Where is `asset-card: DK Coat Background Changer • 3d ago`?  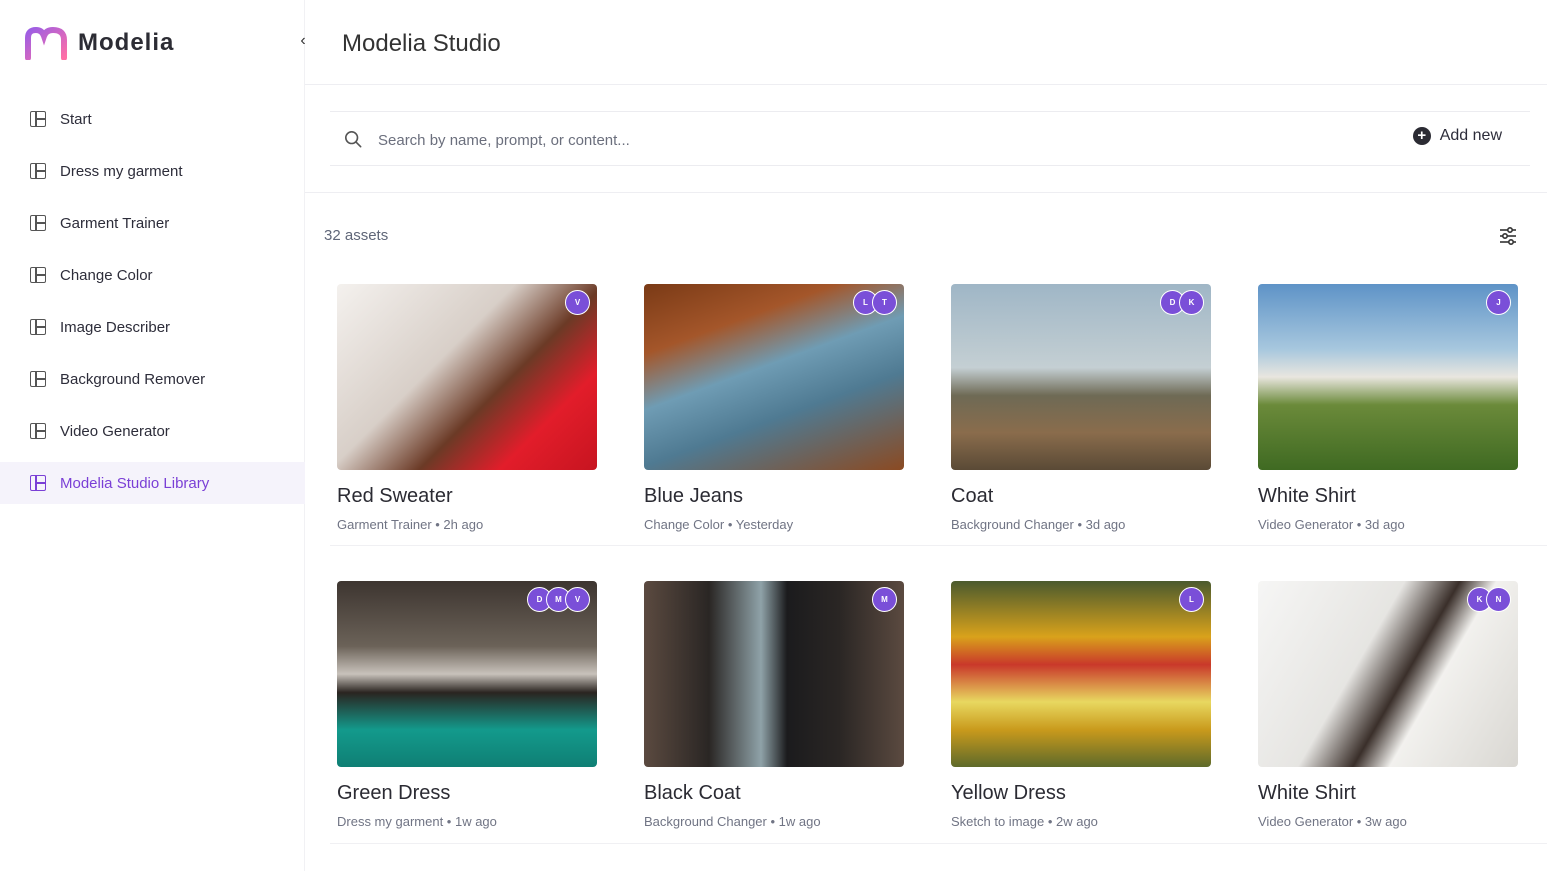
asset-card: DK Coat Background Changer • 3d ago is located at coordinates (1081, 408).